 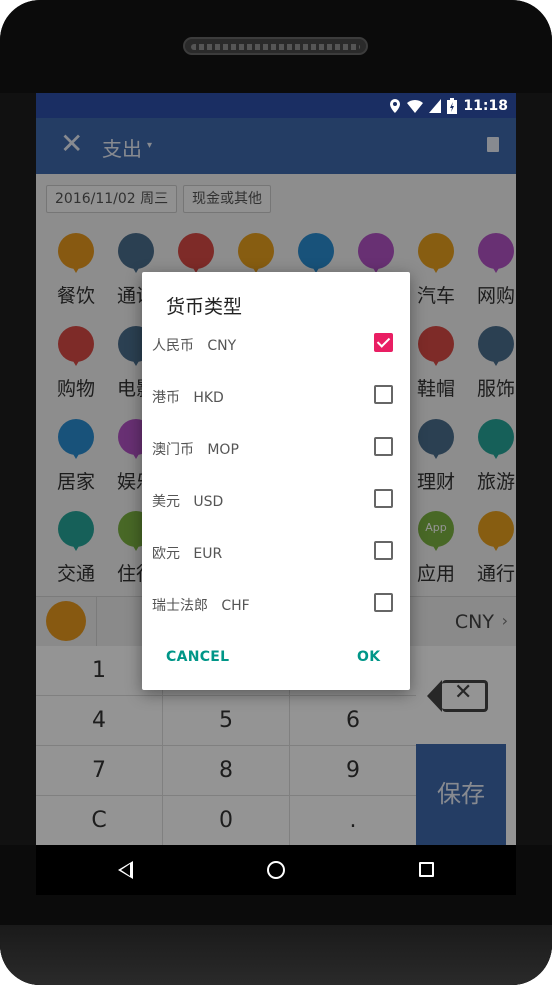 I want to click on currency-option-label: 欧元 EUR, so click(x=187, y=554).